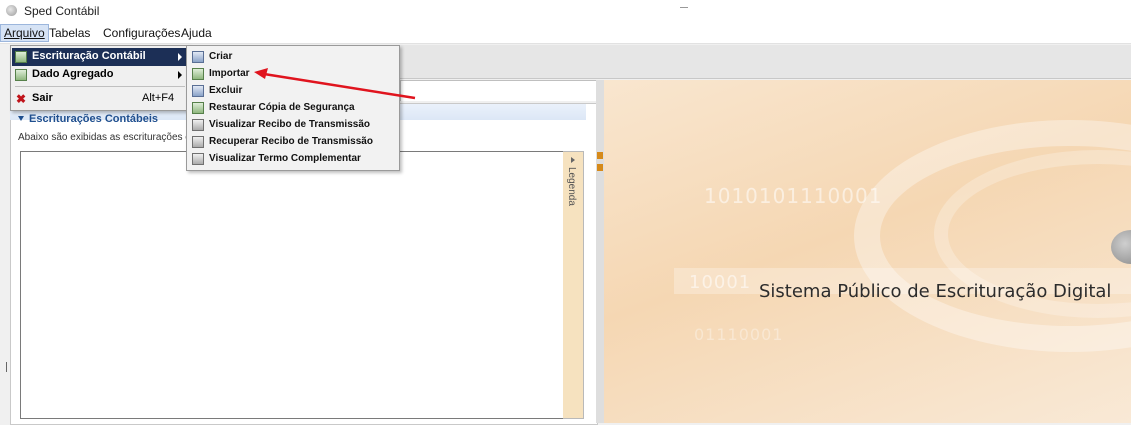 The height and width of the screenshot is (425, 1131). I want to click on panel-tab, so click(499, 90).